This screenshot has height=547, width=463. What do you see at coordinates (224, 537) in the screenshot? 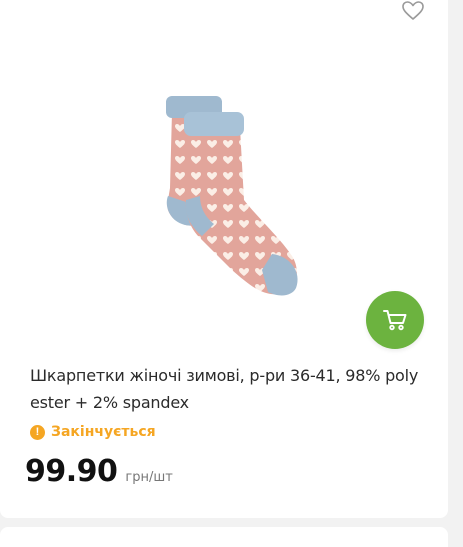
I see `next-product-card` at bounding box center [224, 537].